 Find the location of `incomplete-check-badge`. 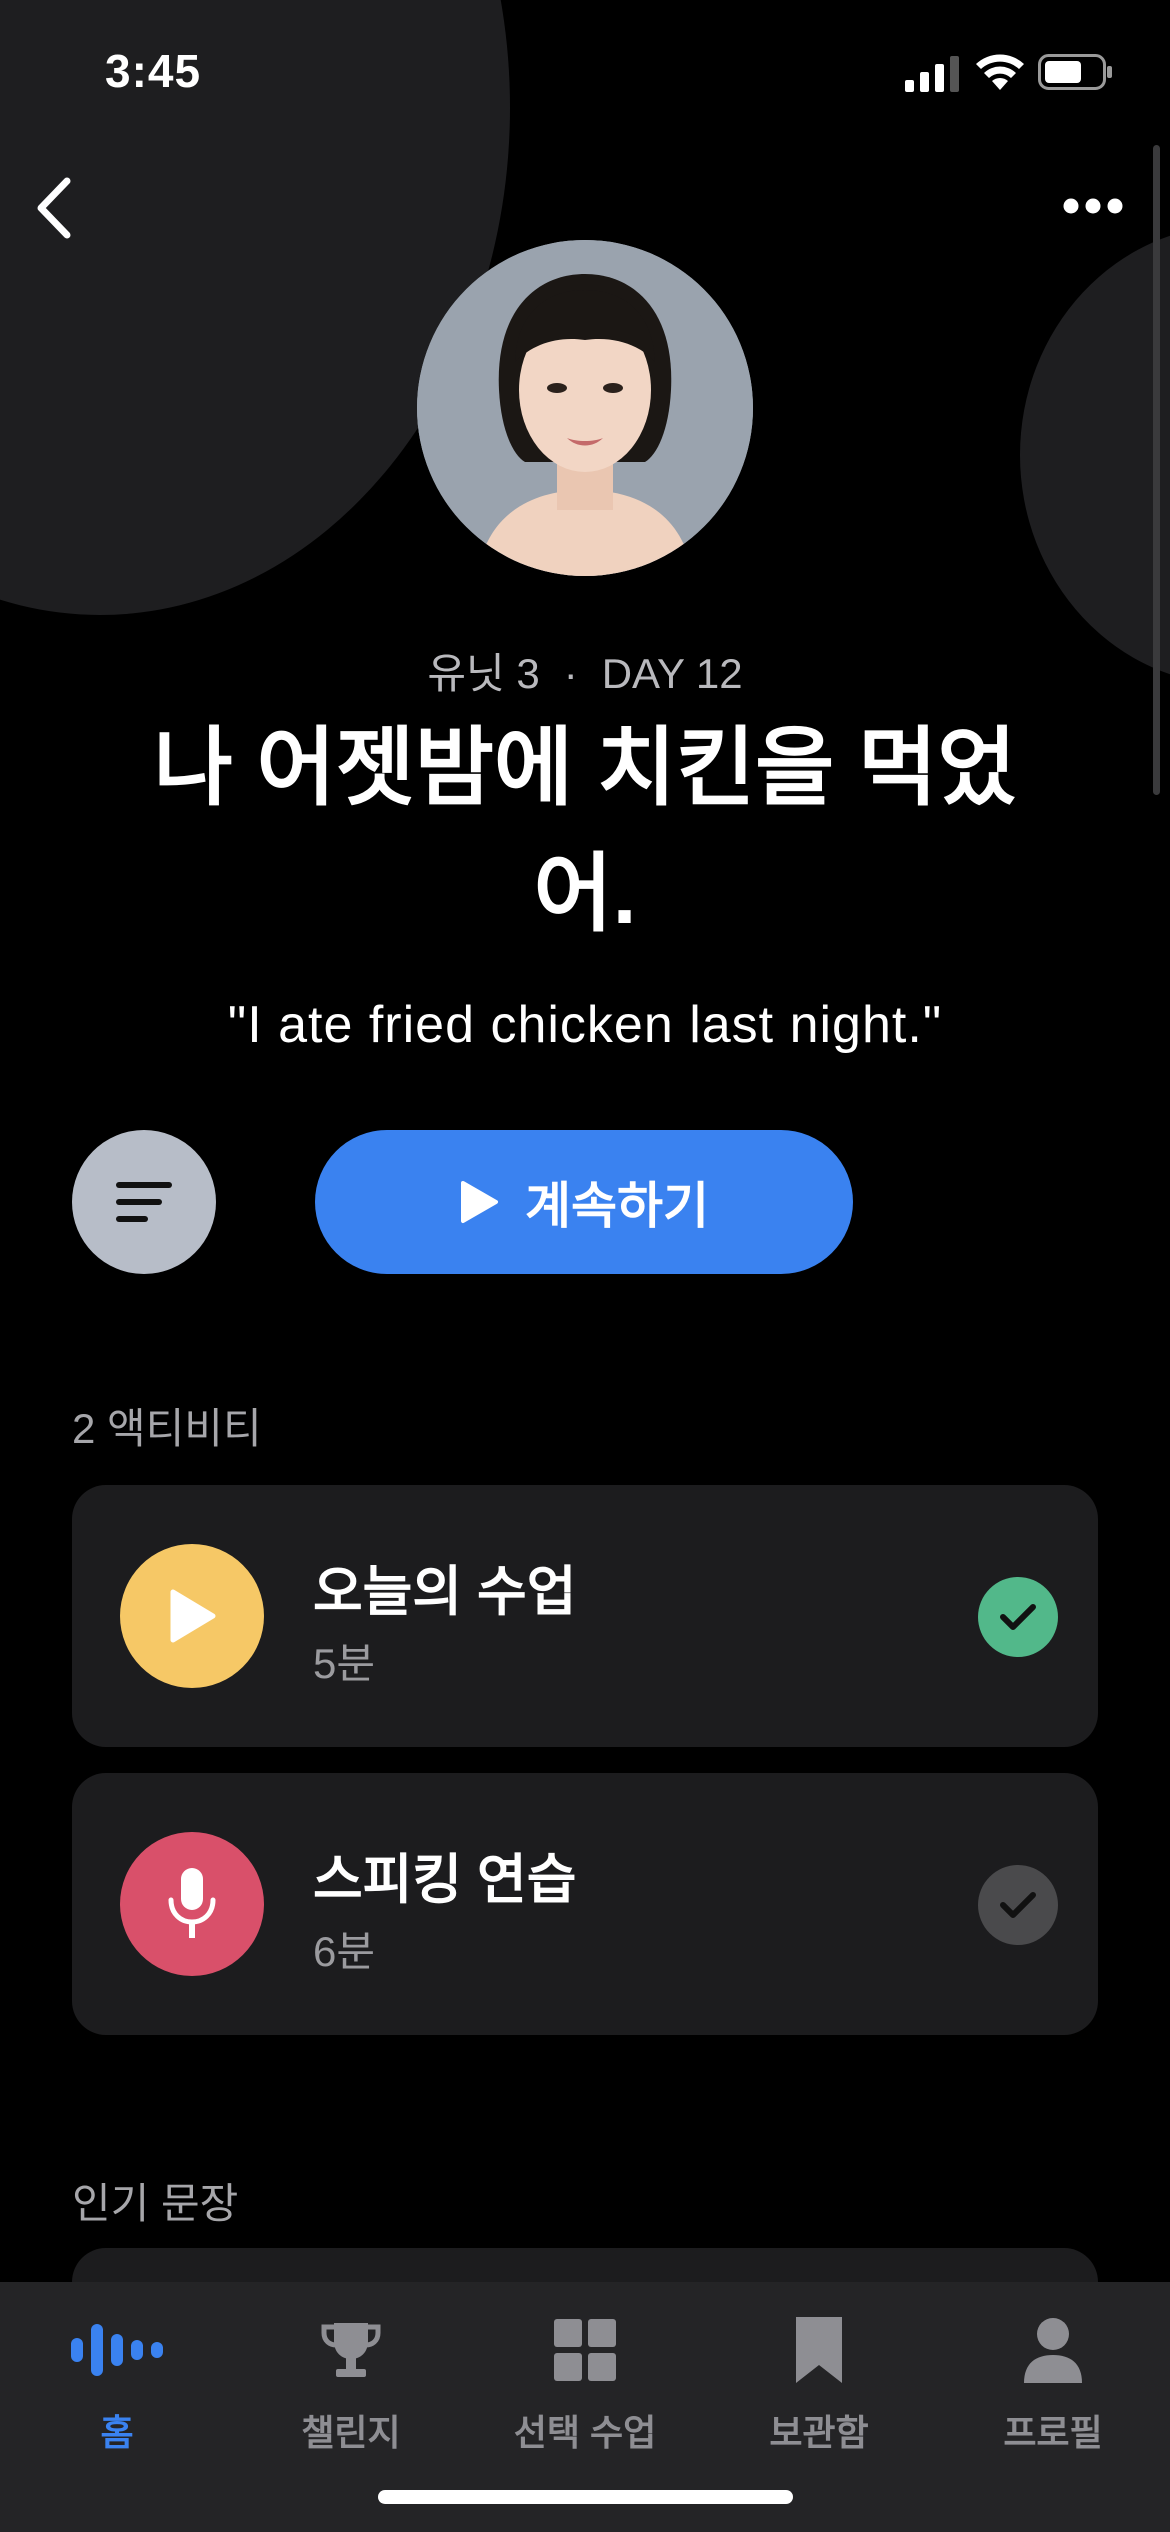

incomplete-check-badge is located at coordinates (1018, 1905).